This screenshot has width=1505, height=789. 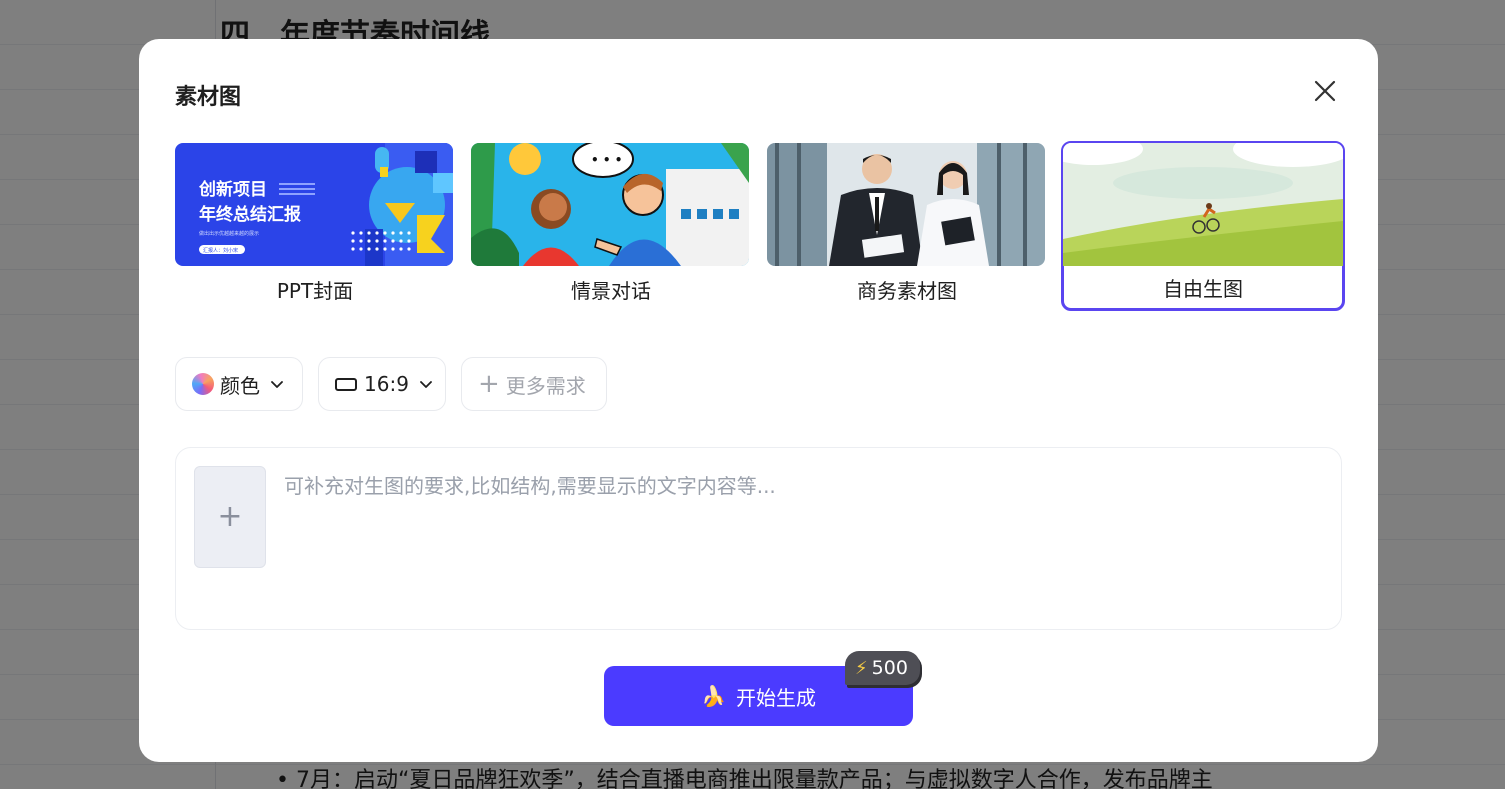 I want to click on aspect-ratio-label: 16:9, so click(x=386, y=384).